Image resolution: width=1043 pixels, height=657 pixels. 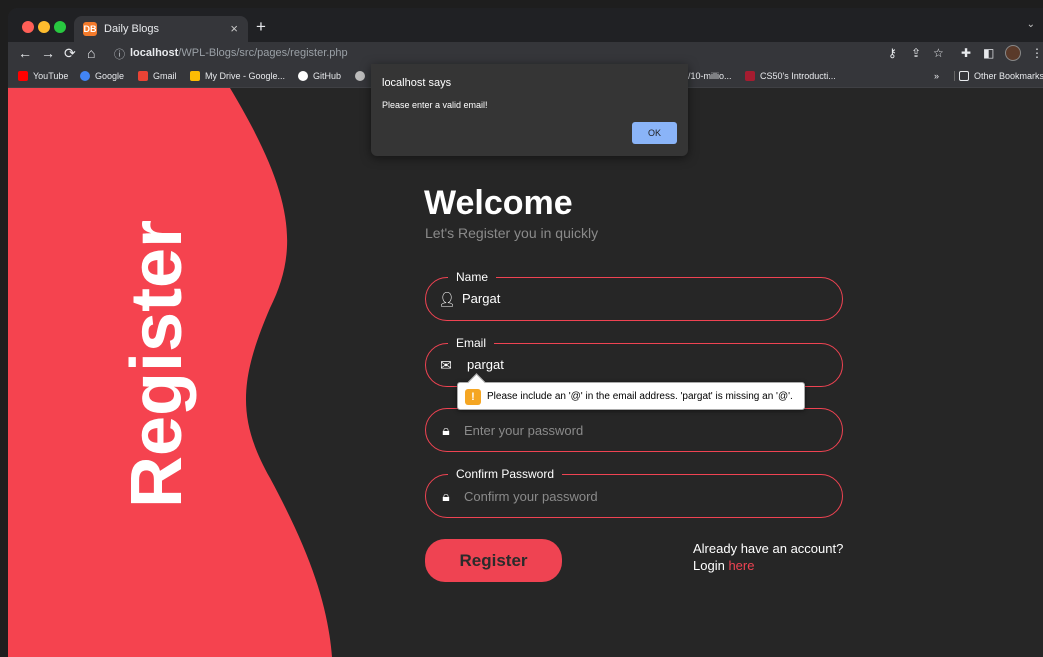 I want to click on dialog-title: localhost says, so click(x=417, y=83).